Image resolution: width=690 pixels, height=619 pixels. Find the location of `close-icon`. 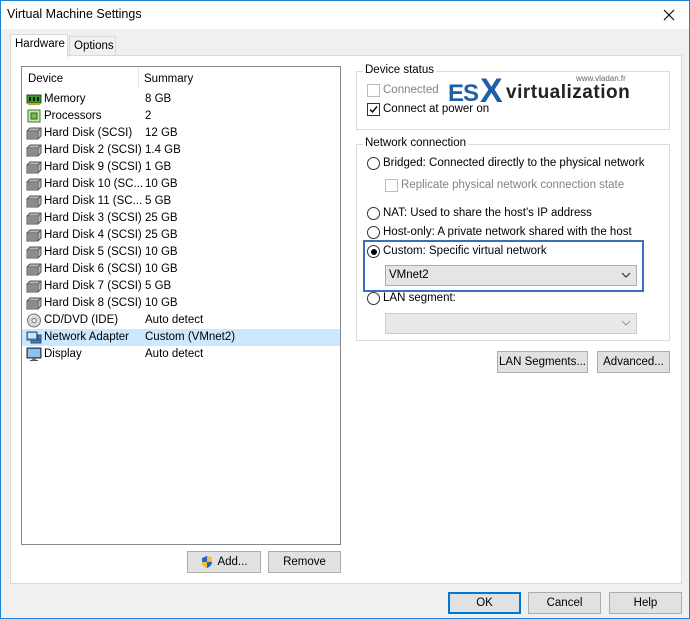

close-icon is located at coordinates (669, 15).